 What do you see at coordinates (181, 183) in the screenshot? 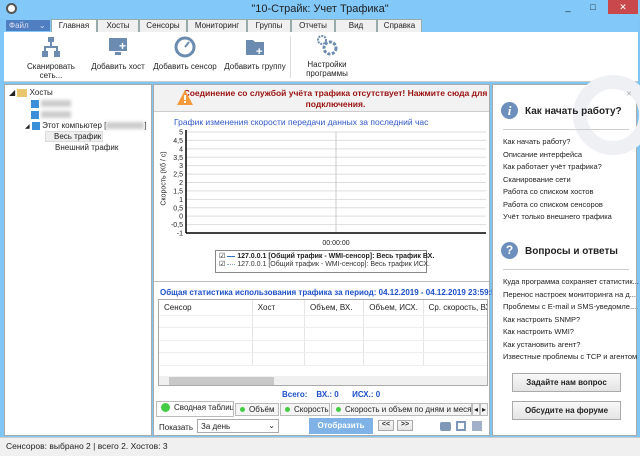
I see `y-tick-label: 2` at bounding box center [181, 183].